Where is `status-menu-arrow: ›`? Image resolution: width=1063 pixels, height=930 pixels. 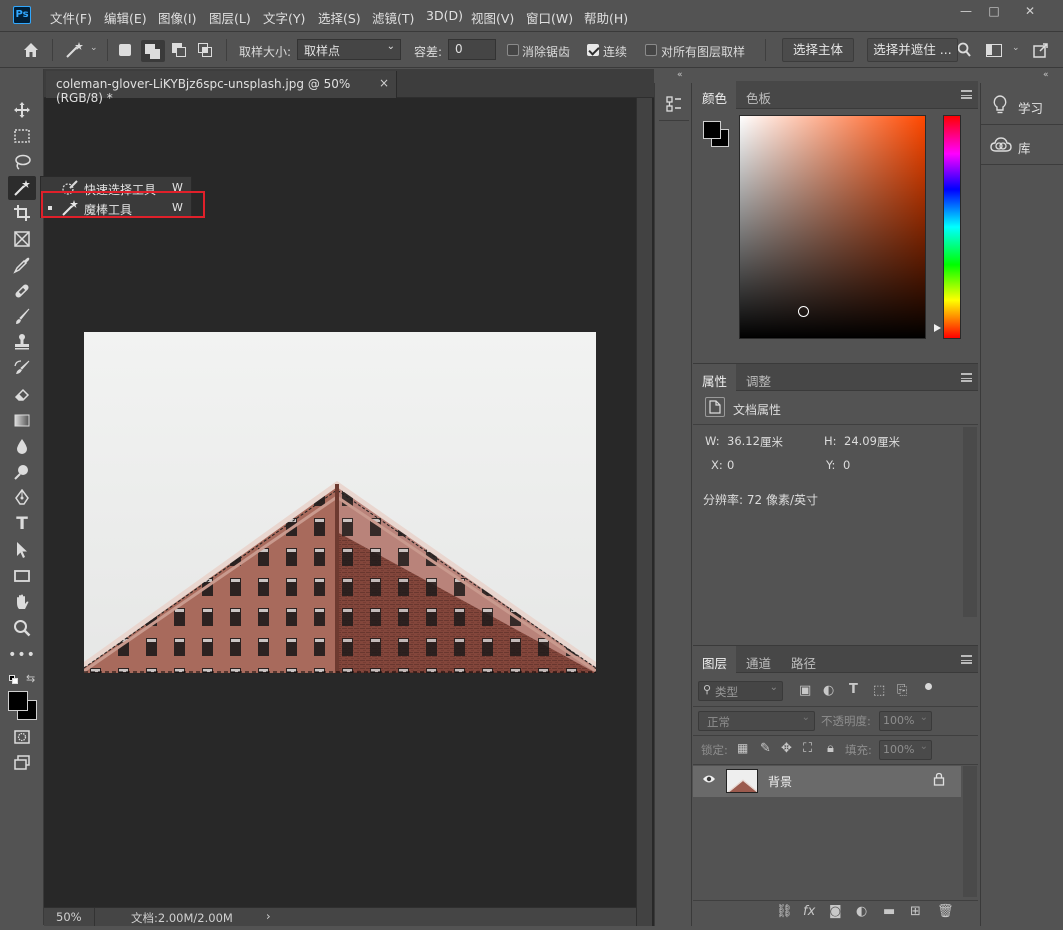
status-menu-arrow: › is located at coordinates (268, 916).